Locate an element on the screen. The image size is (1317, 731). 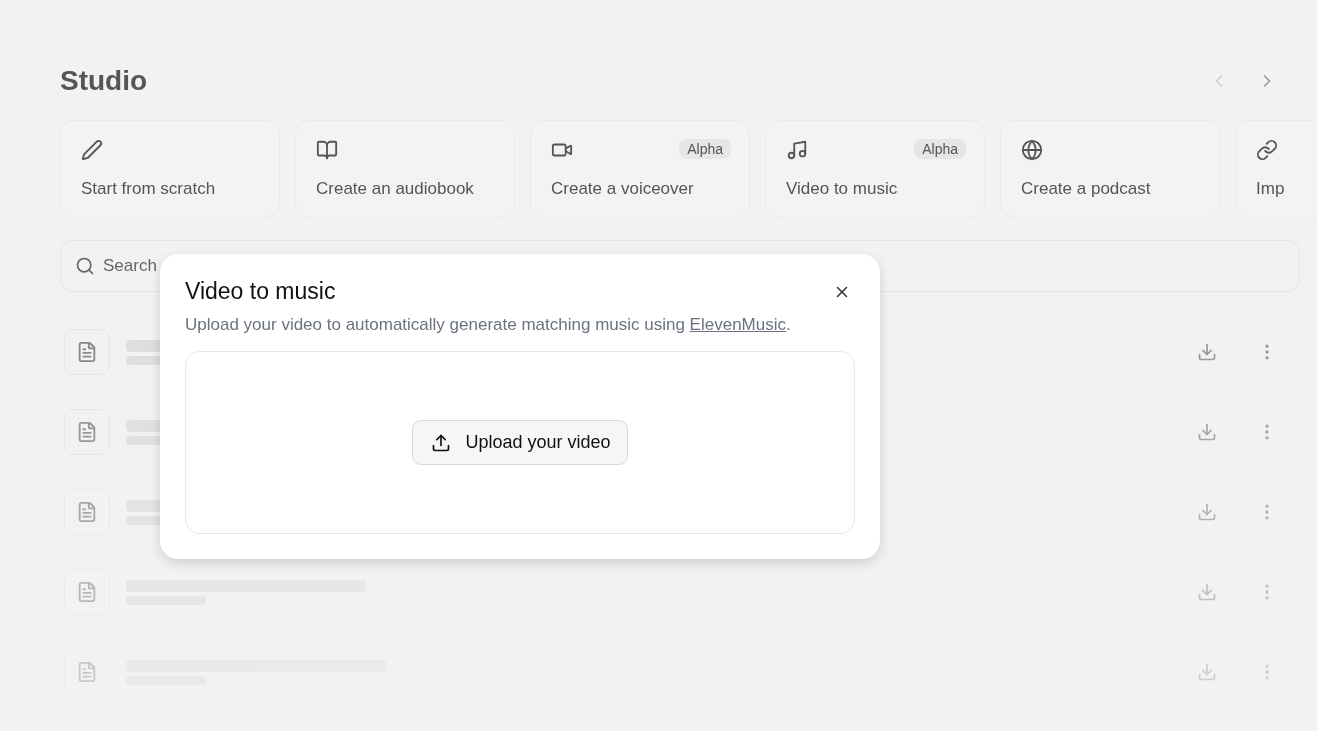
action-card: Alpha Create a voiceover is located at coordinates (640, 169).